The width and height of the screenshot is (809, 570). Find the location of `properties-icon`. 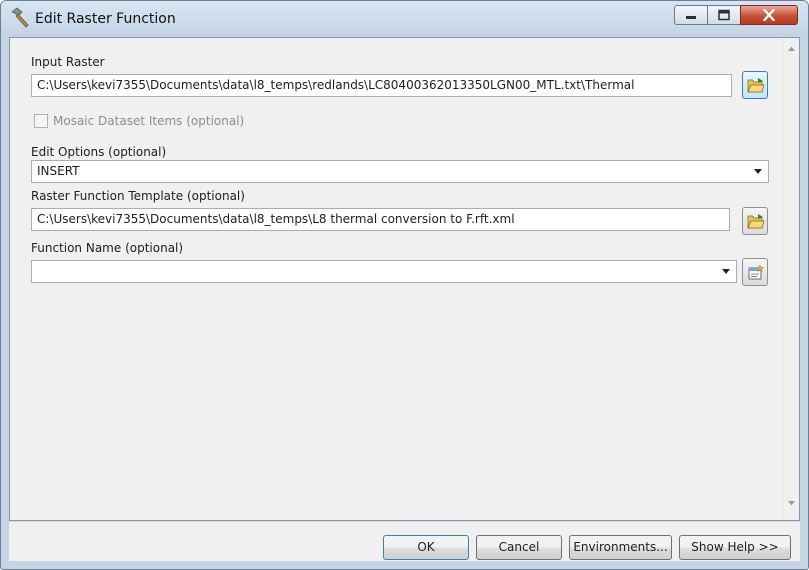

properties-icon is located at coordinates (756, 272).